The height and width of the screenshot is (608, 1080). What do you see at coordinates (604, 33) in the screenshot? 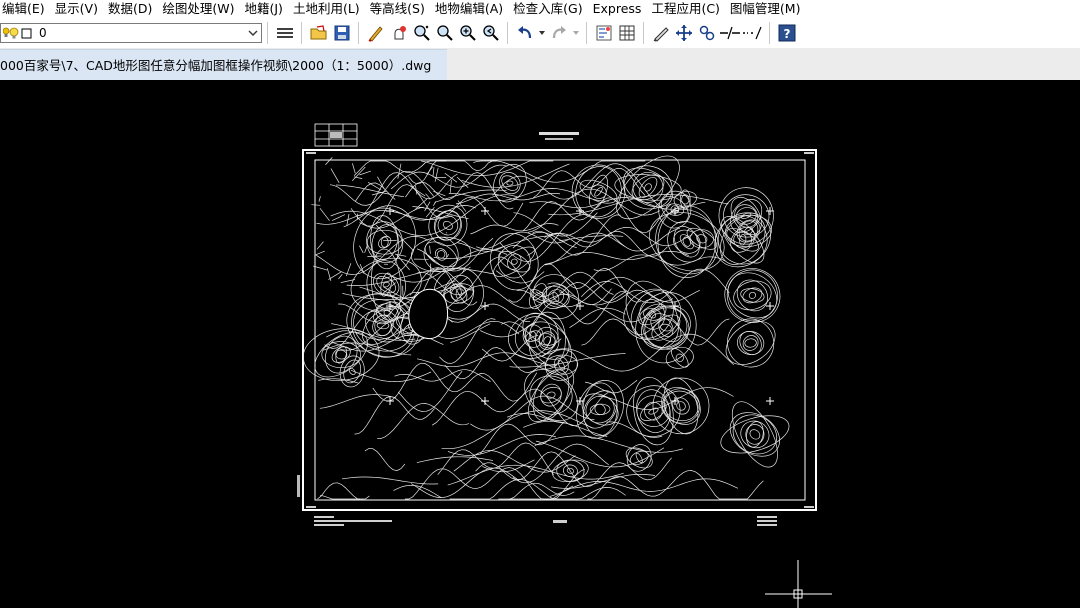
I see `properties-icon` at bounding box center [604, 33].